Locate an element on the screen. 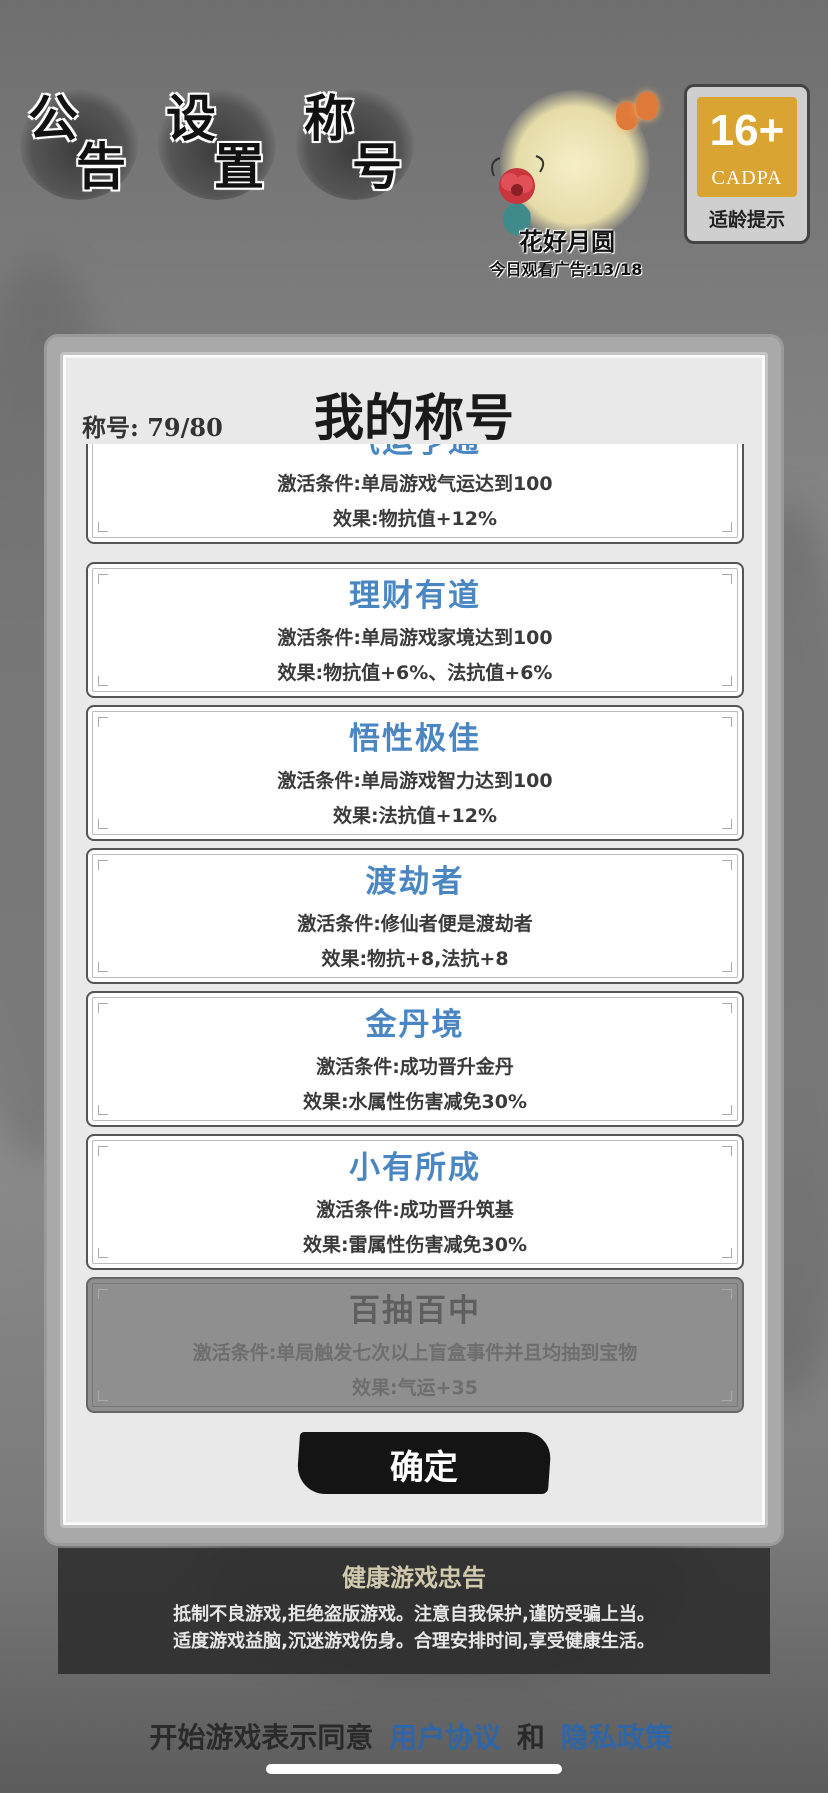  title-condition: 激活条件:单局游戏气运达到100 is located at coordinates (415, 484).